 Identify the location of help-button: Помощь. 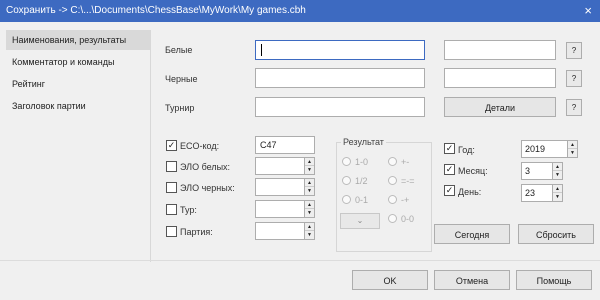
(554, 280).